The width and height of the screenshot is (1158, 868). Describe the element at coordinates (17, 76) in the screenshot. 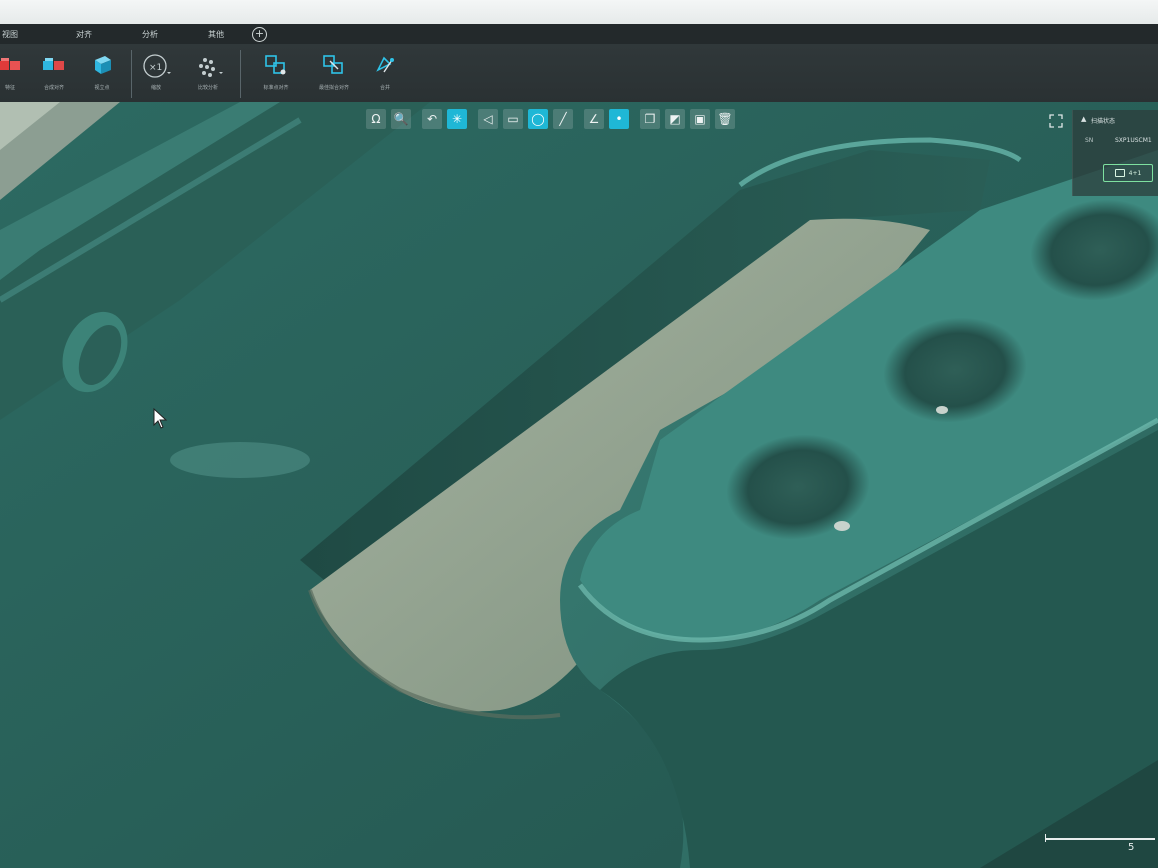

I see `feature-button: 特征` at that location.